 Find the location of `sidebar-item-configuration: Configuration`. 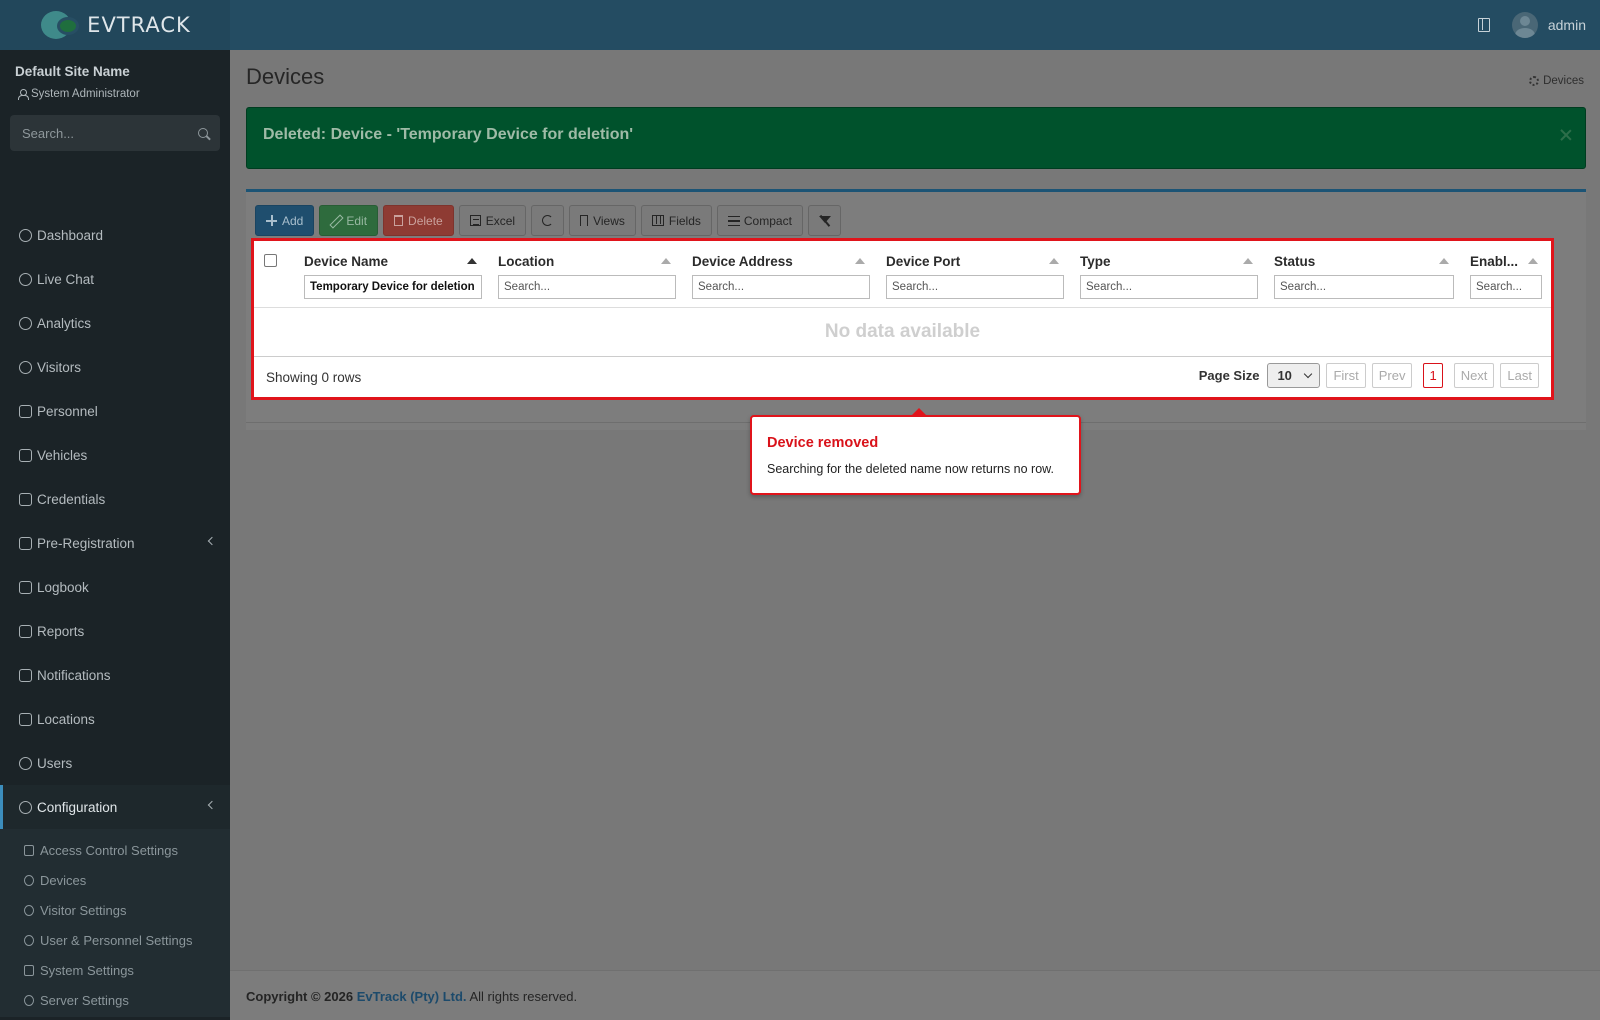

sidebar-item-configuration: Configuration is located at coordinates (115, 807).